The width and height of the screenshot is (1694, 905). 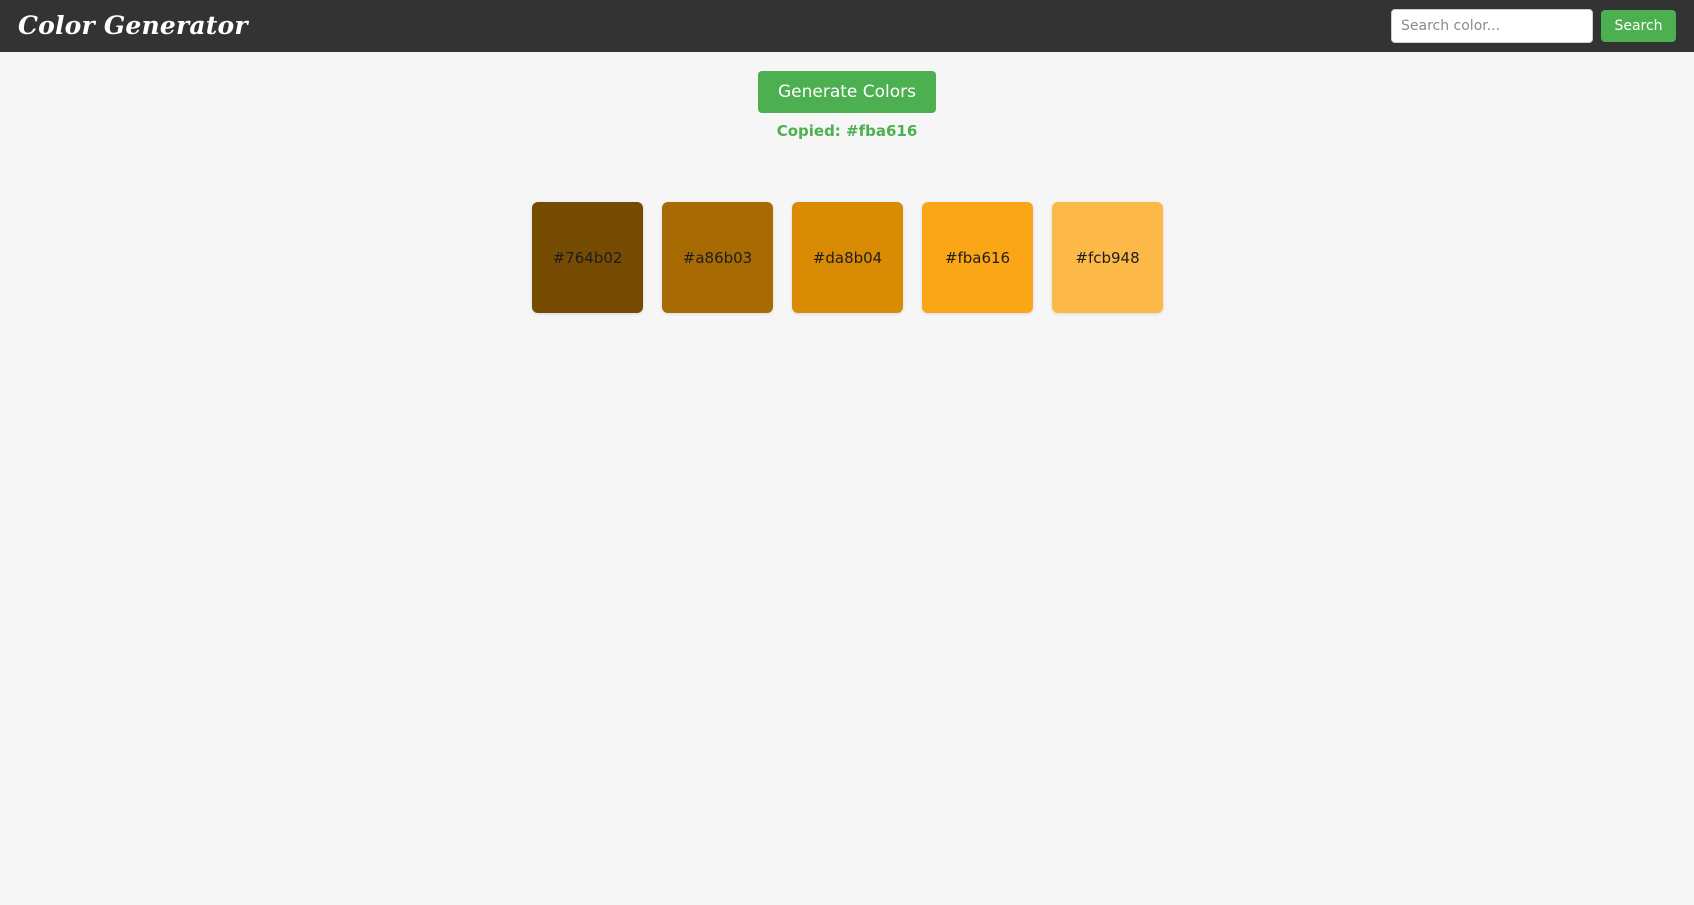 I want to click on copied-status-text: Copied: #fba616, so click(x=847, y=131).